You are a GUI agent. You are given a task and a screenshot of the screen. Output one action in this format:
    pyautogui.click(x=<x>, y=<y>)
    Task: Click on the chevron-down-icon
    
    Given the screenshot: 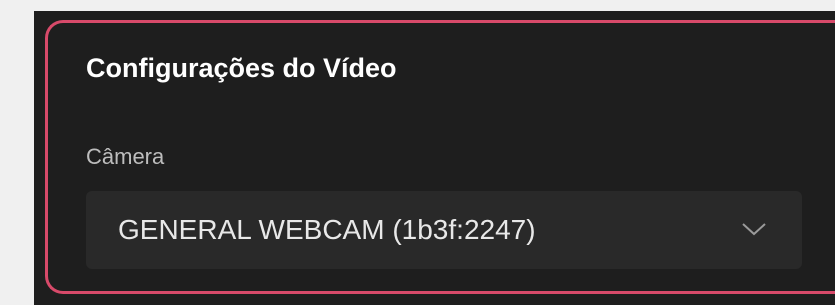 What is the action you would take?
    pyautogui.click(x=754, y=229)
    